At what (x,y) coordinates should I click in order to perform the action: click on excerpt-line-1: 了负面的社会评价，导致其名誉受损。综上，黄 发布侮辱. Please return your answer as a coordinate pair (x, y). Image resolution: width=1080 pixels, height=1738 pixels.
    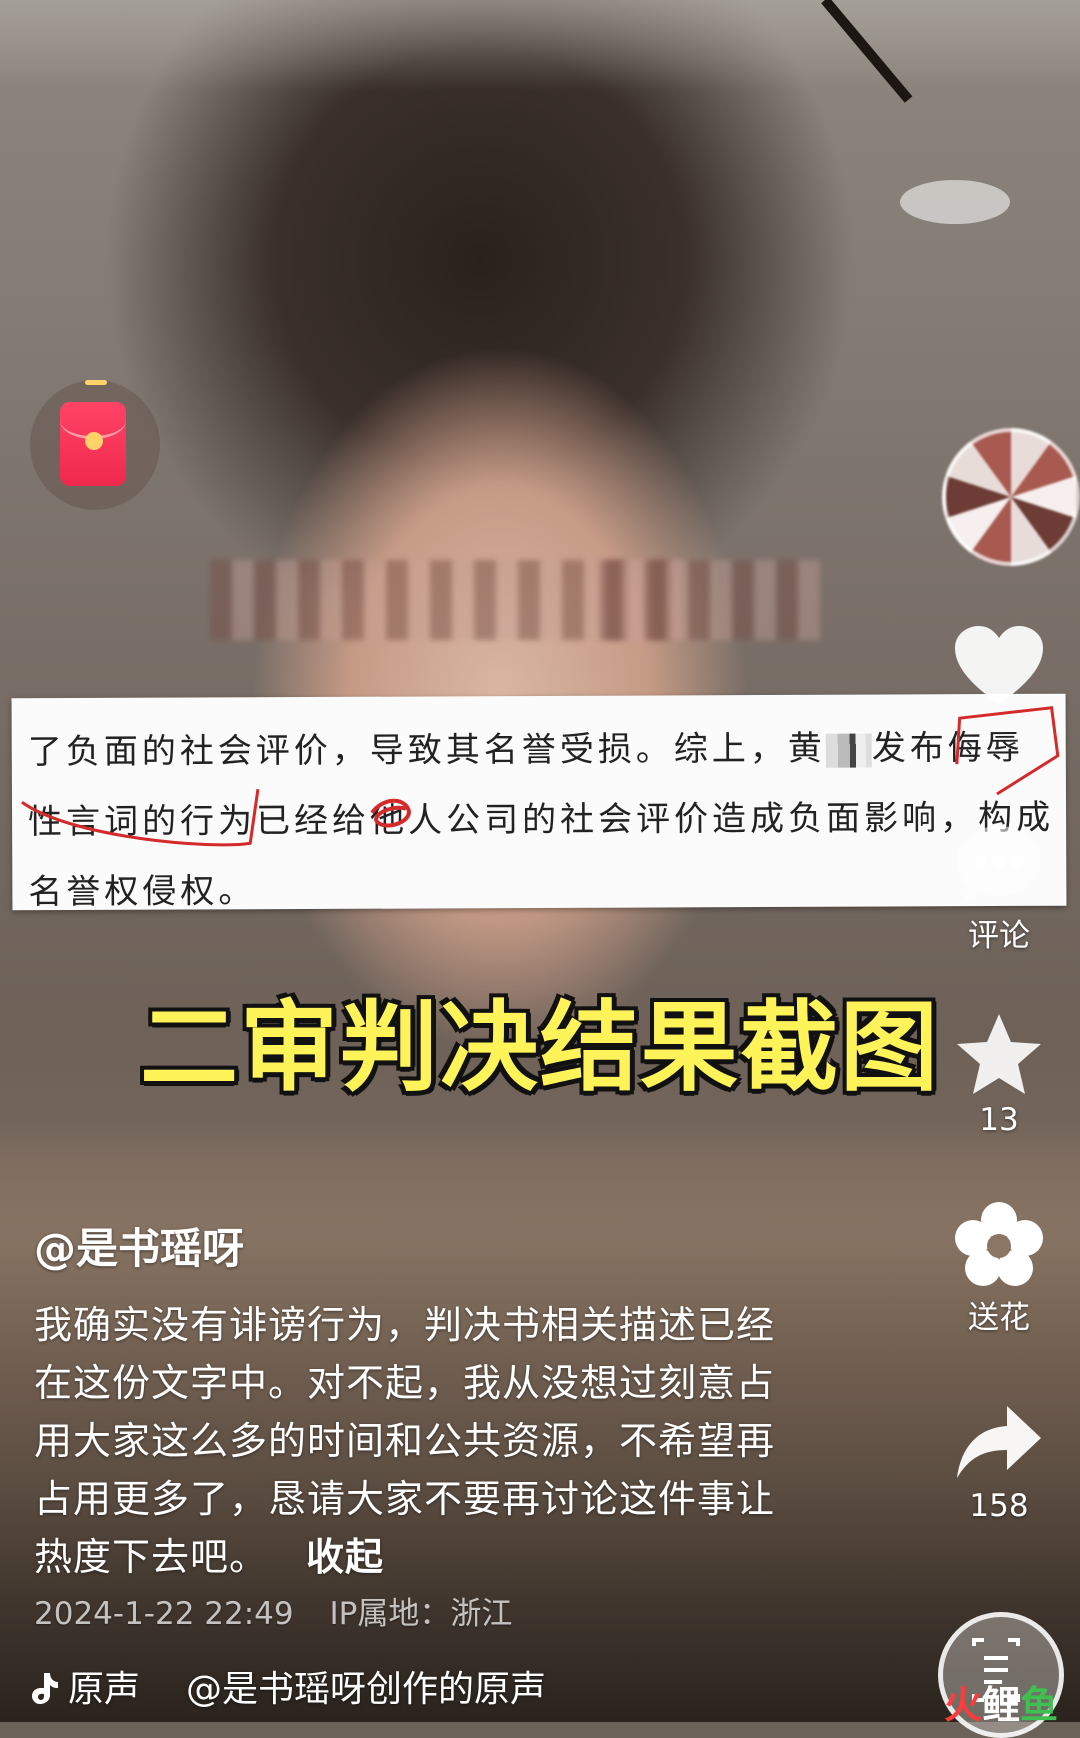
    Looking at the image, I should click on (526, 746).